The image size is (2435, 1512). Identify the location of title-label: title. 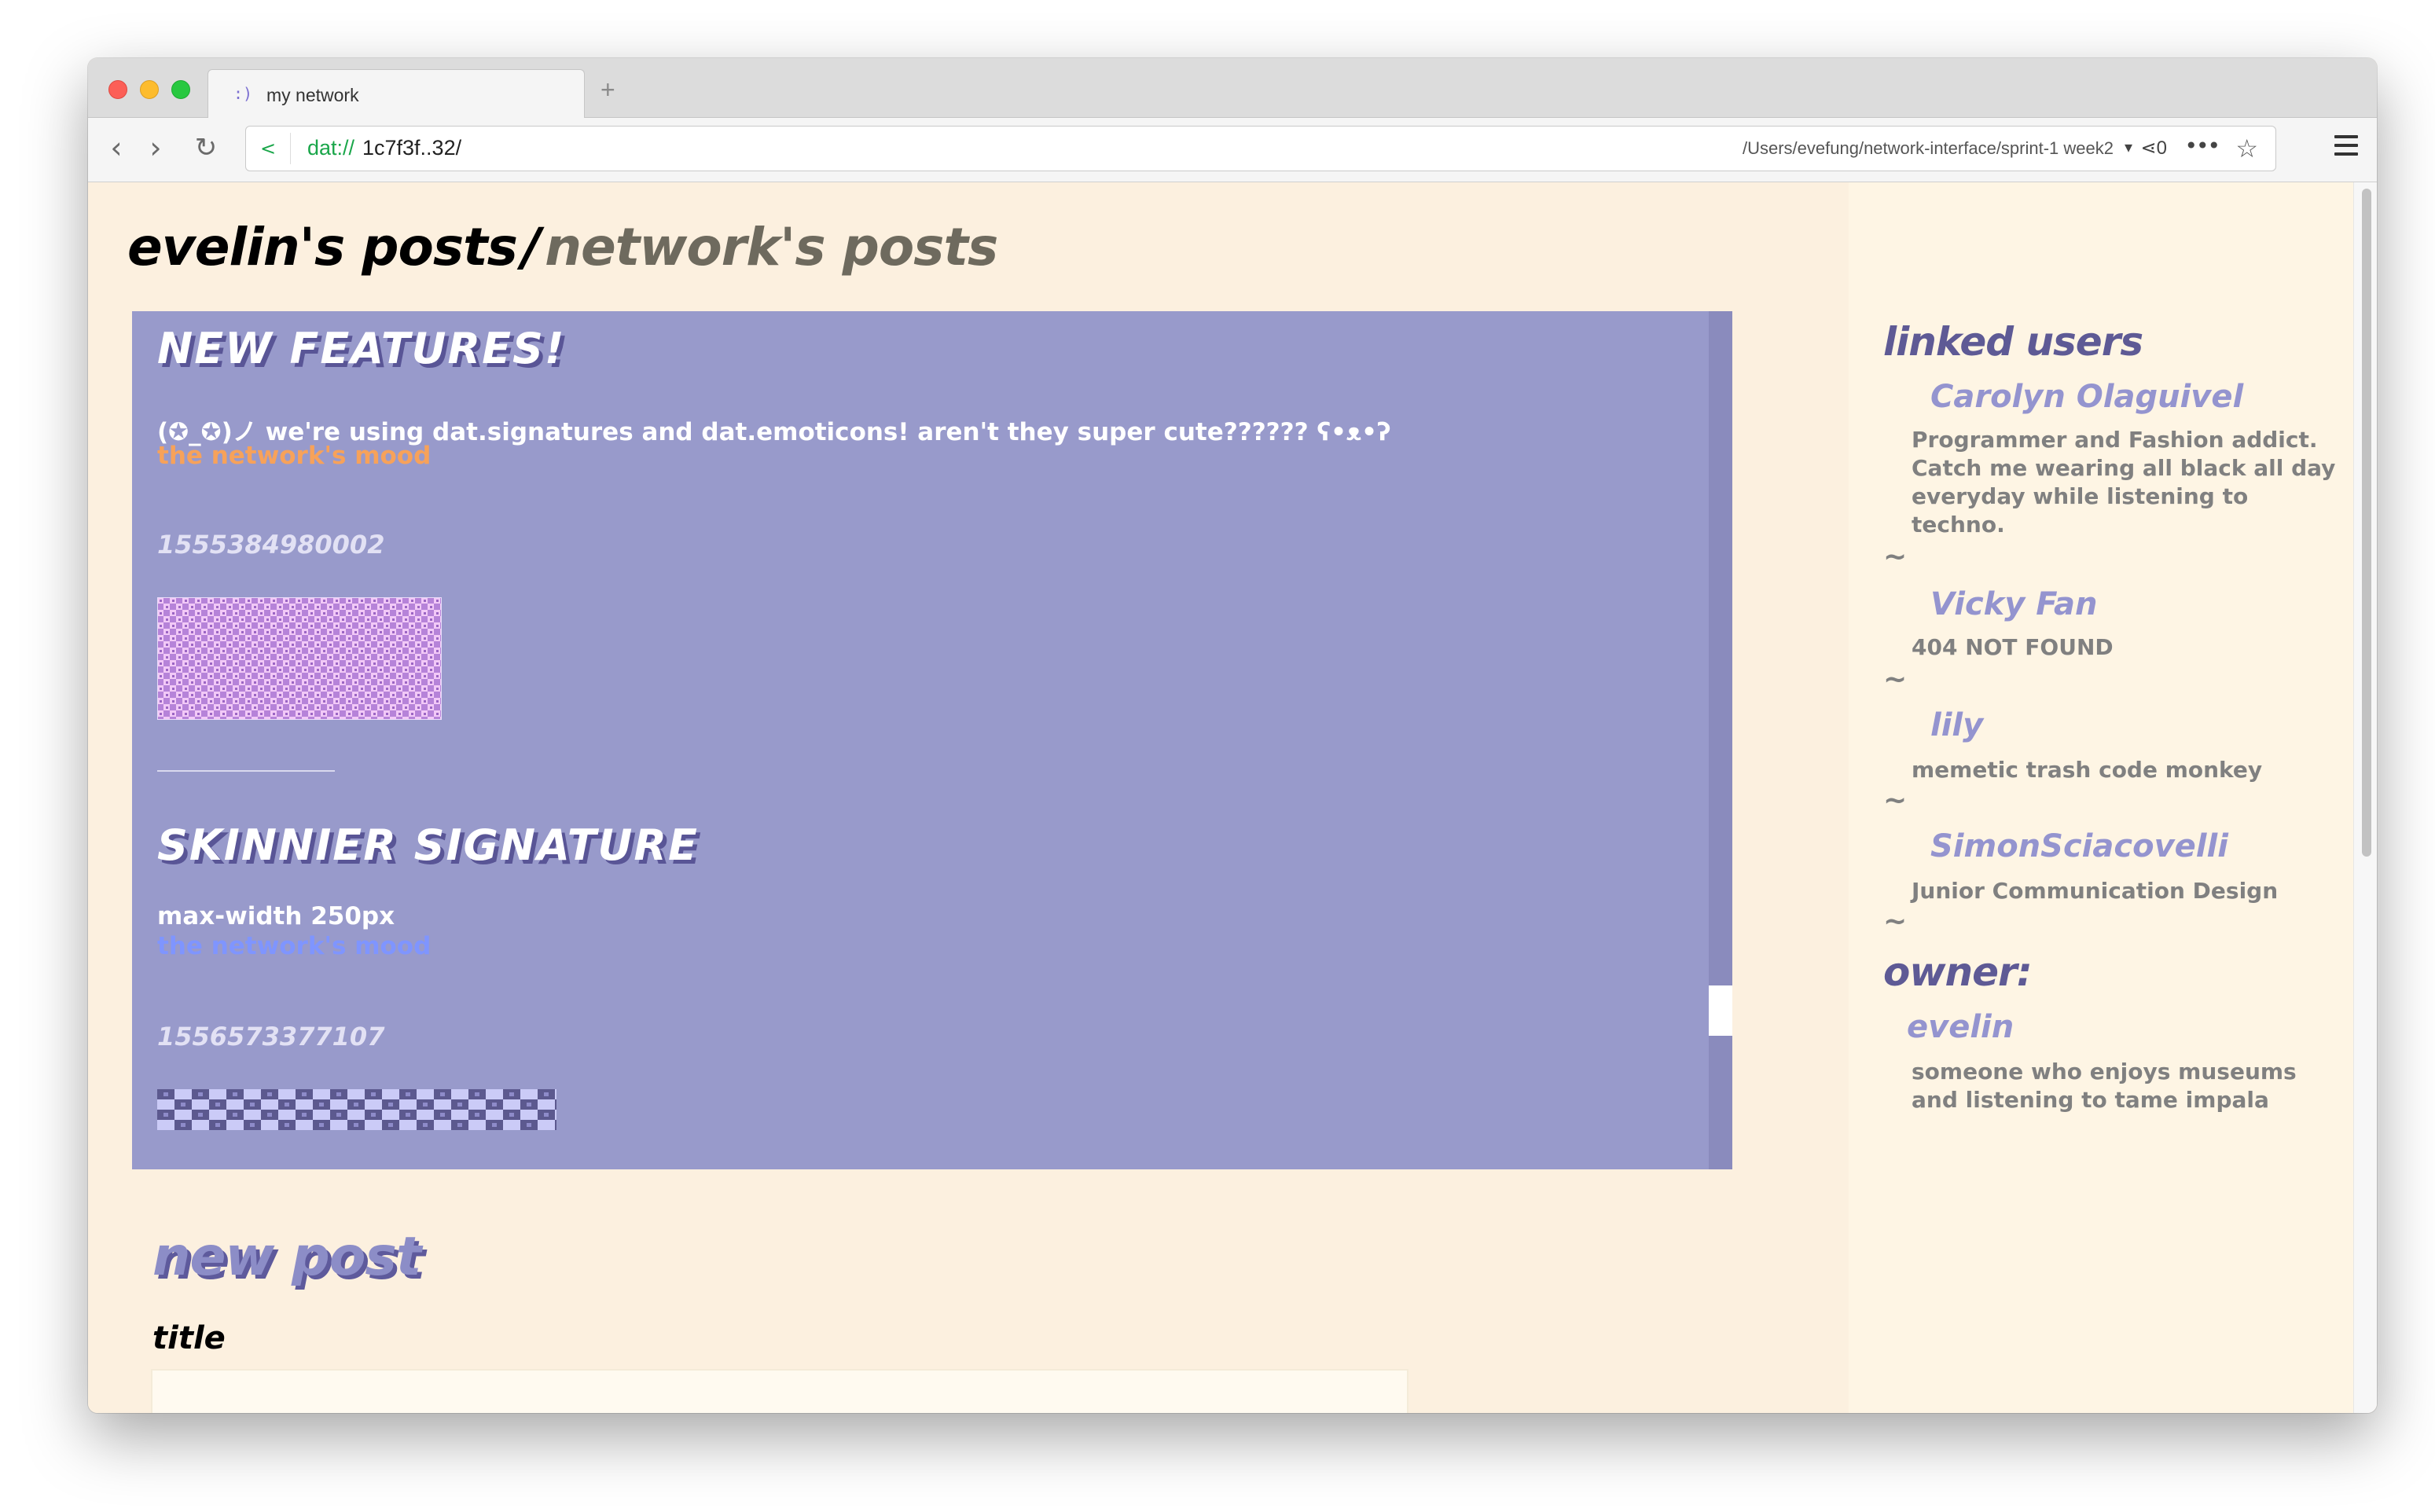
(189, 1338).